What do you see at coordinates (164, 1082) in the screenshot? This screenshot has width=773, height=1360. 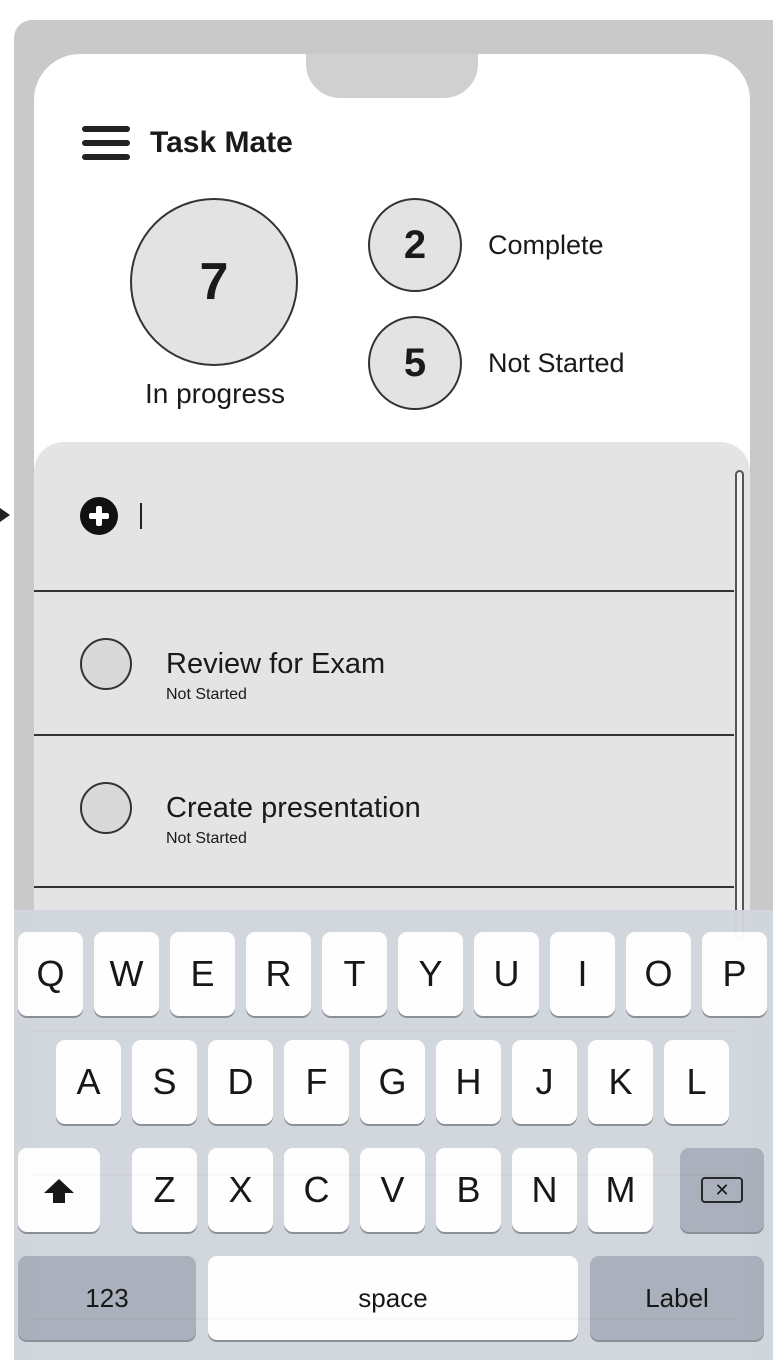 I see `key-s: S` at bounding box center [164, 1082].